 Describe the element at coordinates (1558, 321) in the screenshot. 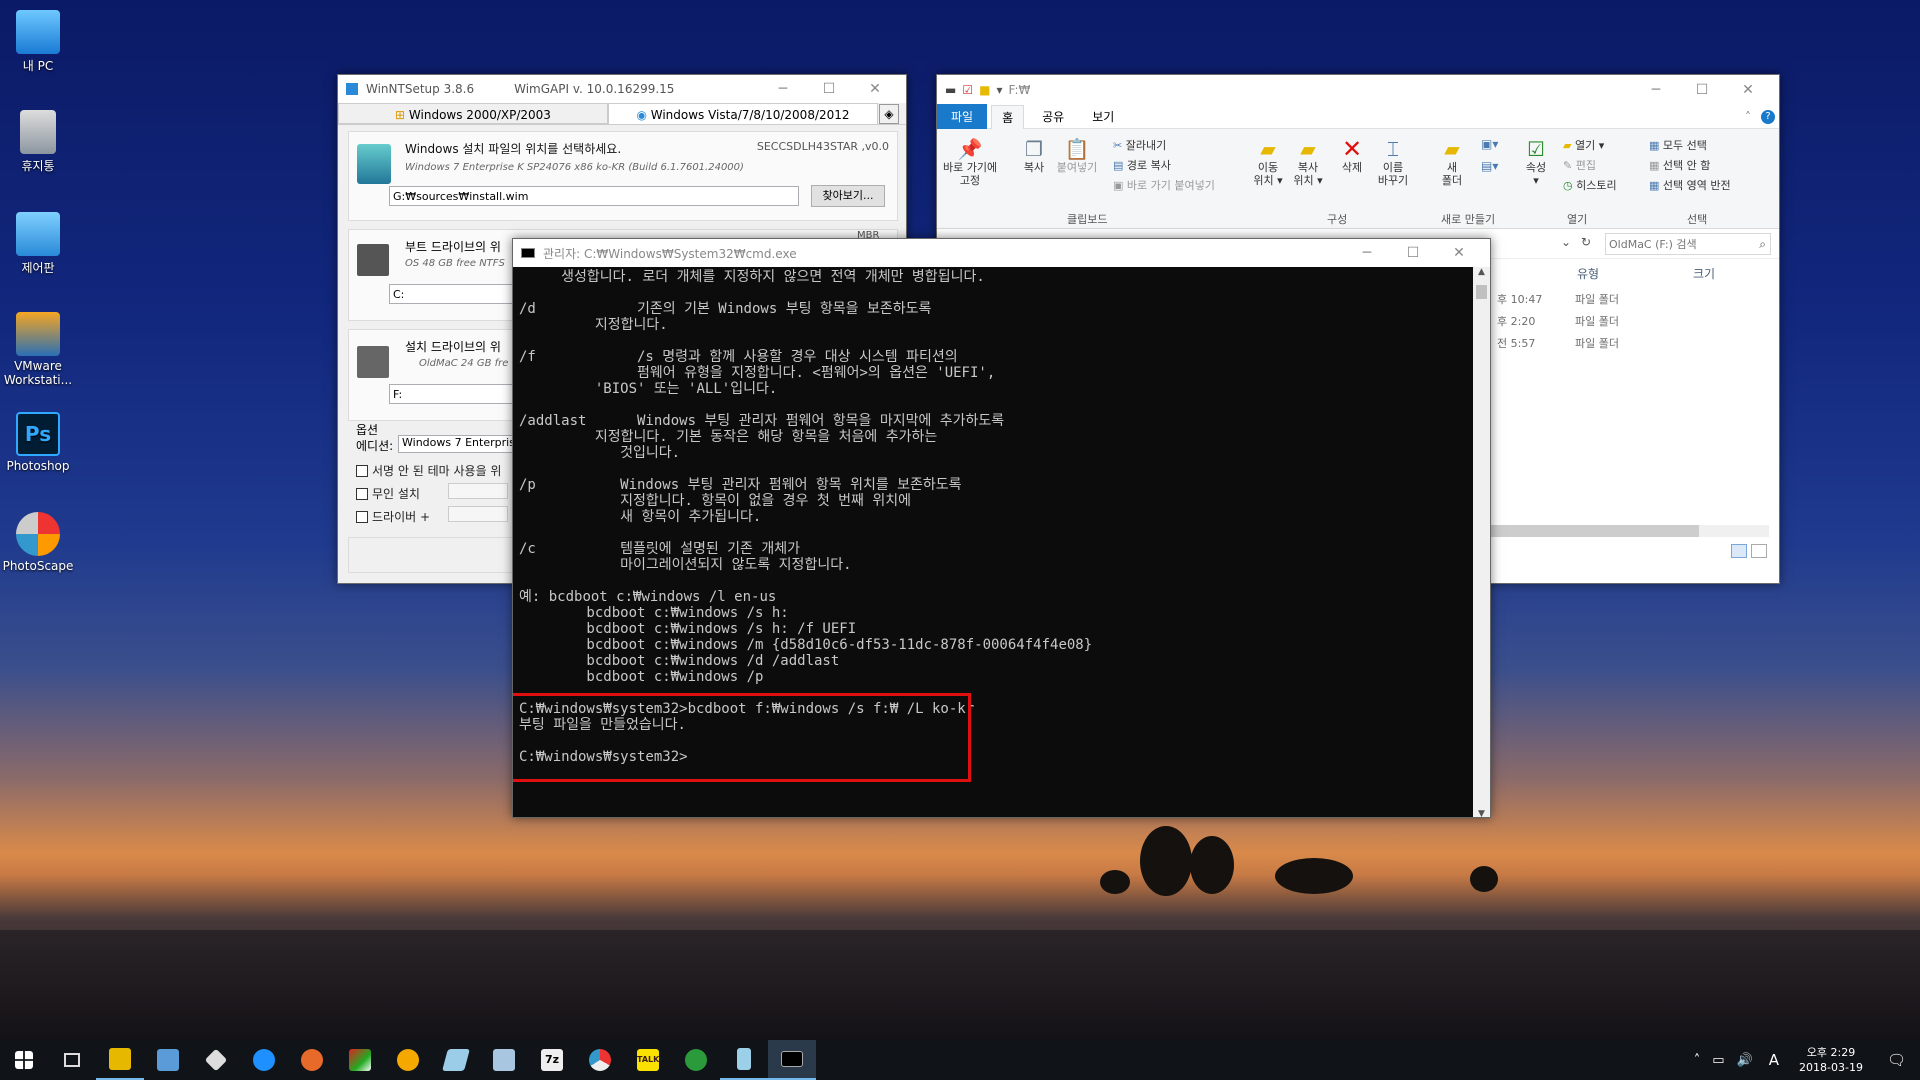

I see `list-item: 후 2:20 파일 폴더` at that location.